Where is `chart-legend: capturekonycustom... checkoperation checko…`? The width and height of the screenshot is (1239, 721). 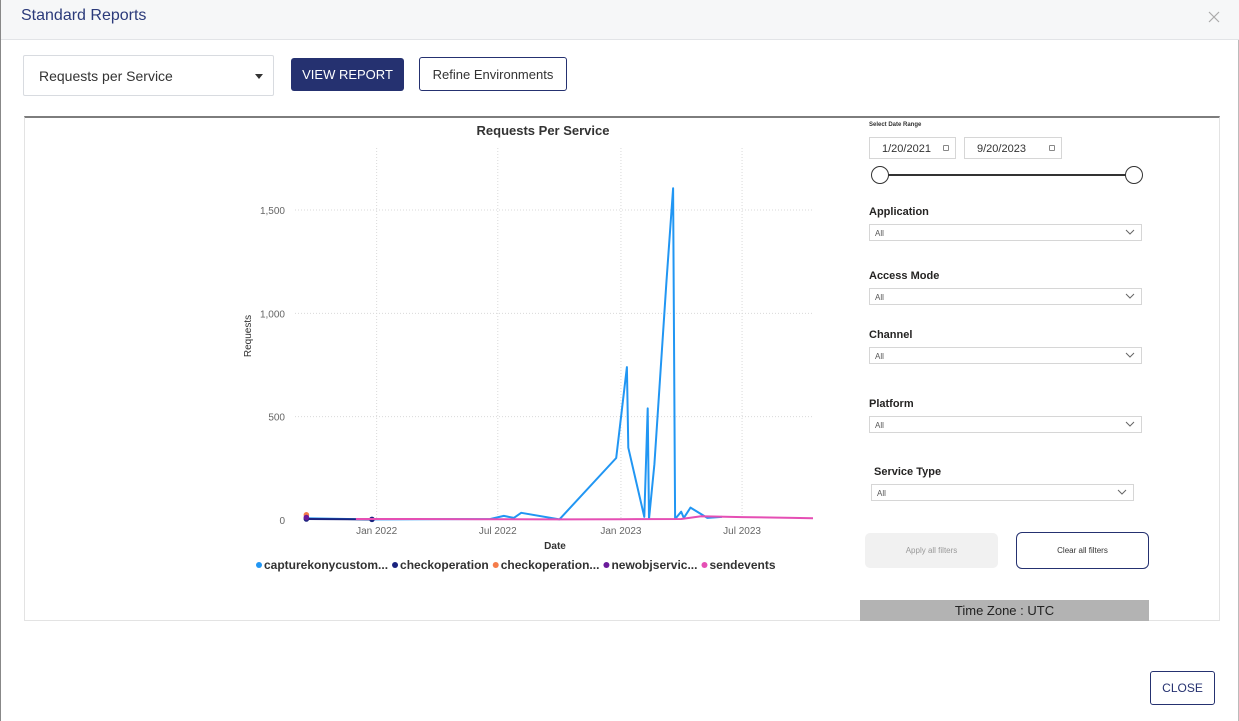 chart-legend: capturekonycustom... checkoperation checko… is located at coordinates (516, 565).